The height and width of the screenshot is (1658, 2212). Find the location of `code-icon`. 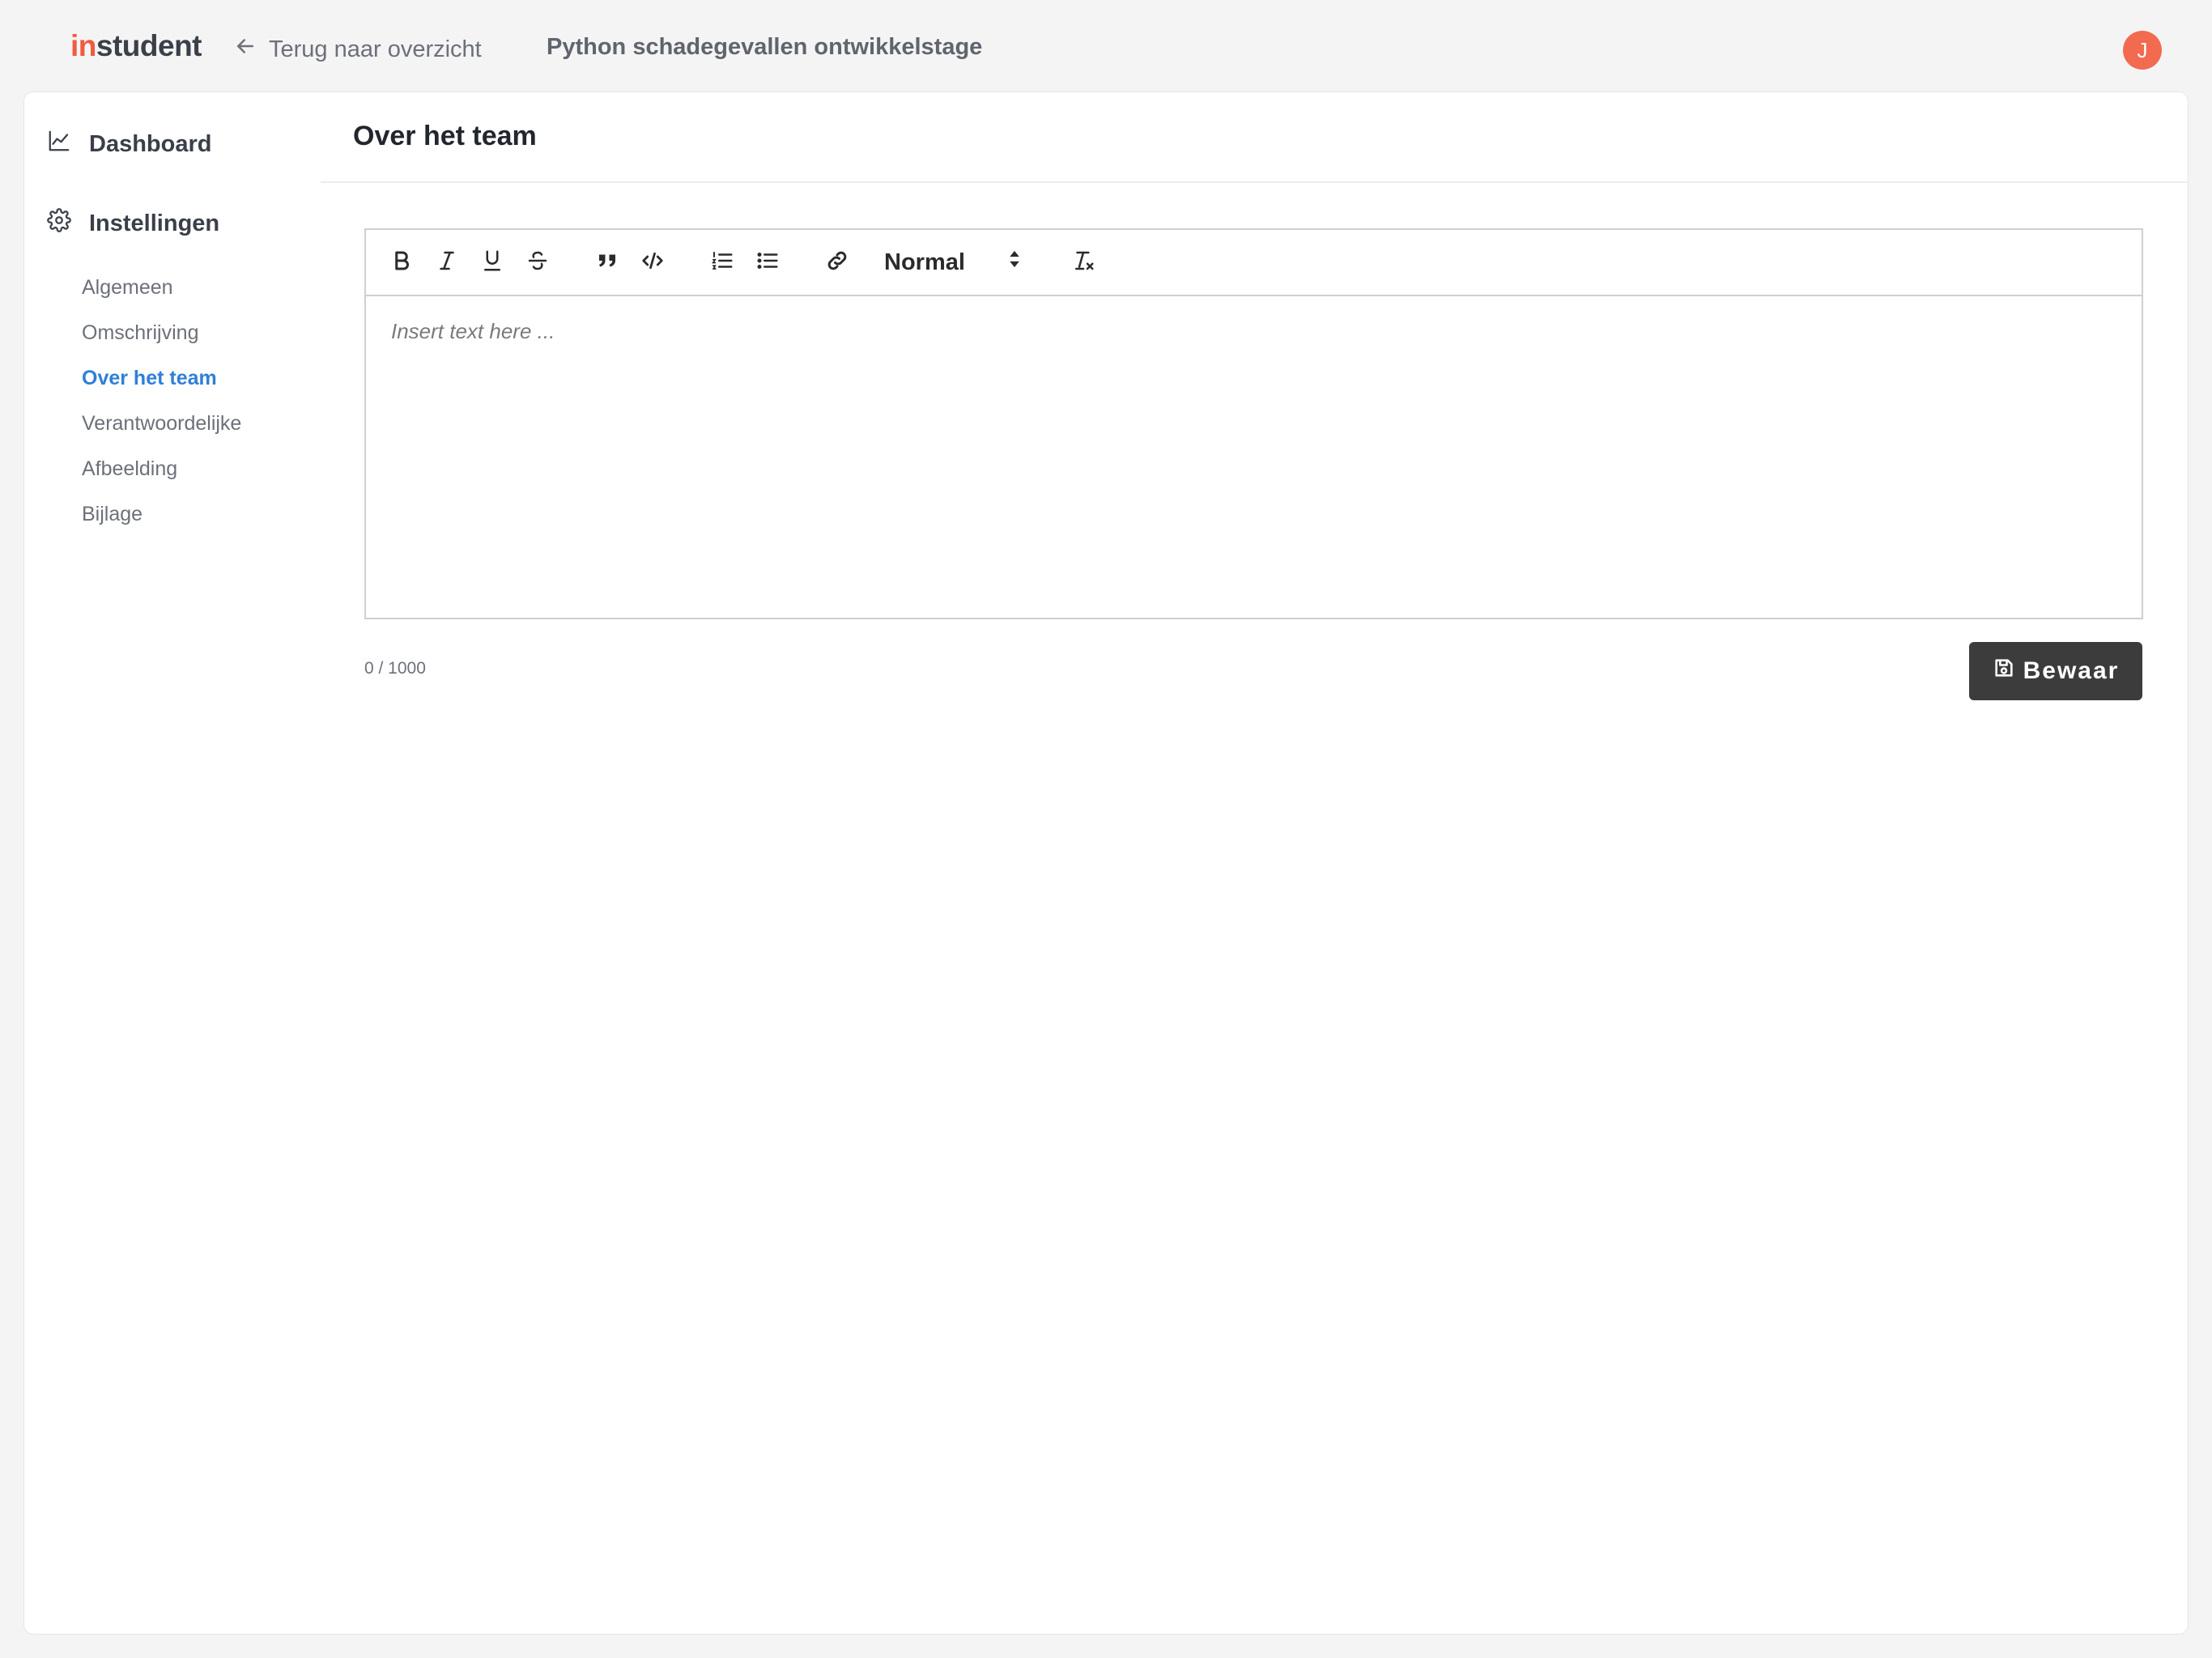

code-icon is located at coordinates (653, 263).